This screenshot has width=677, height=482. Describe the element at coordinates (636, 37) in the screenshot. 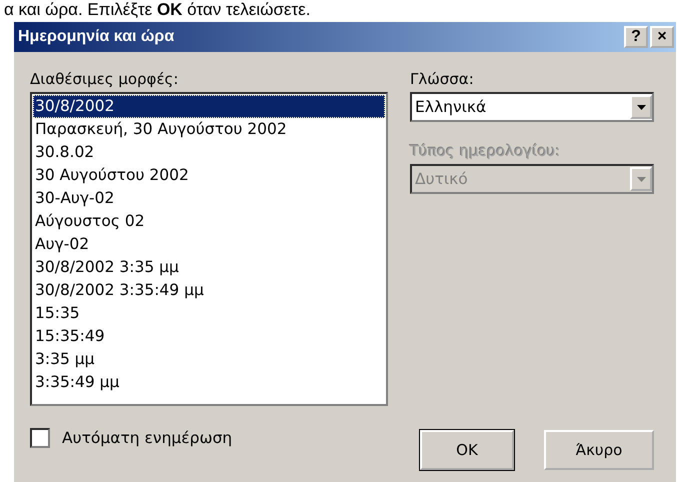

I see `help-button: ?` at that location.